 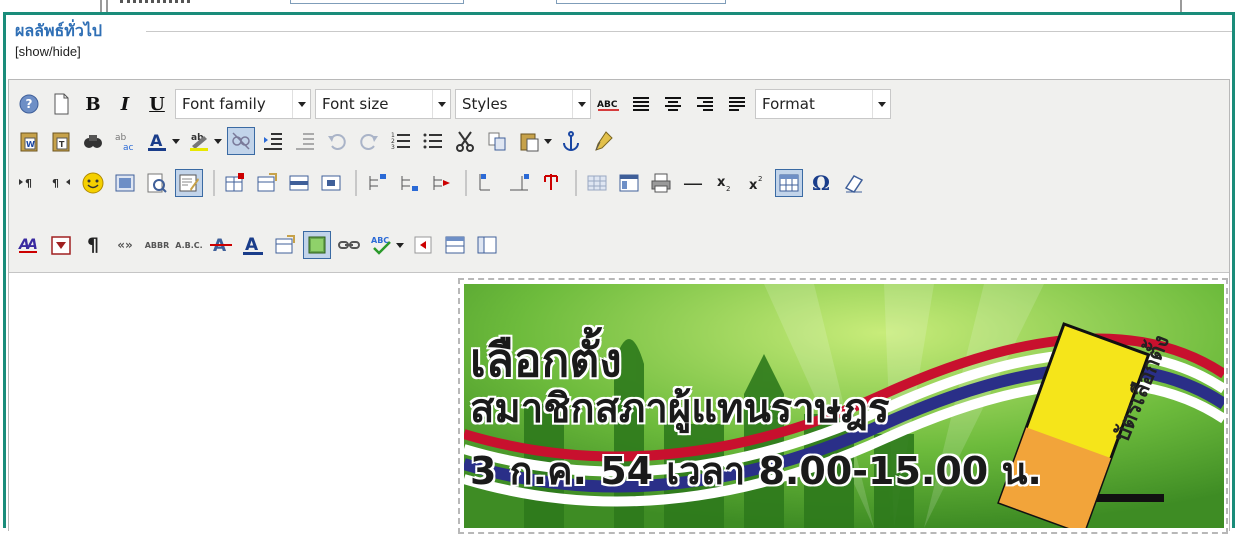 I want to click on spellcheck-button: ABC, so click(x=609, y=104).